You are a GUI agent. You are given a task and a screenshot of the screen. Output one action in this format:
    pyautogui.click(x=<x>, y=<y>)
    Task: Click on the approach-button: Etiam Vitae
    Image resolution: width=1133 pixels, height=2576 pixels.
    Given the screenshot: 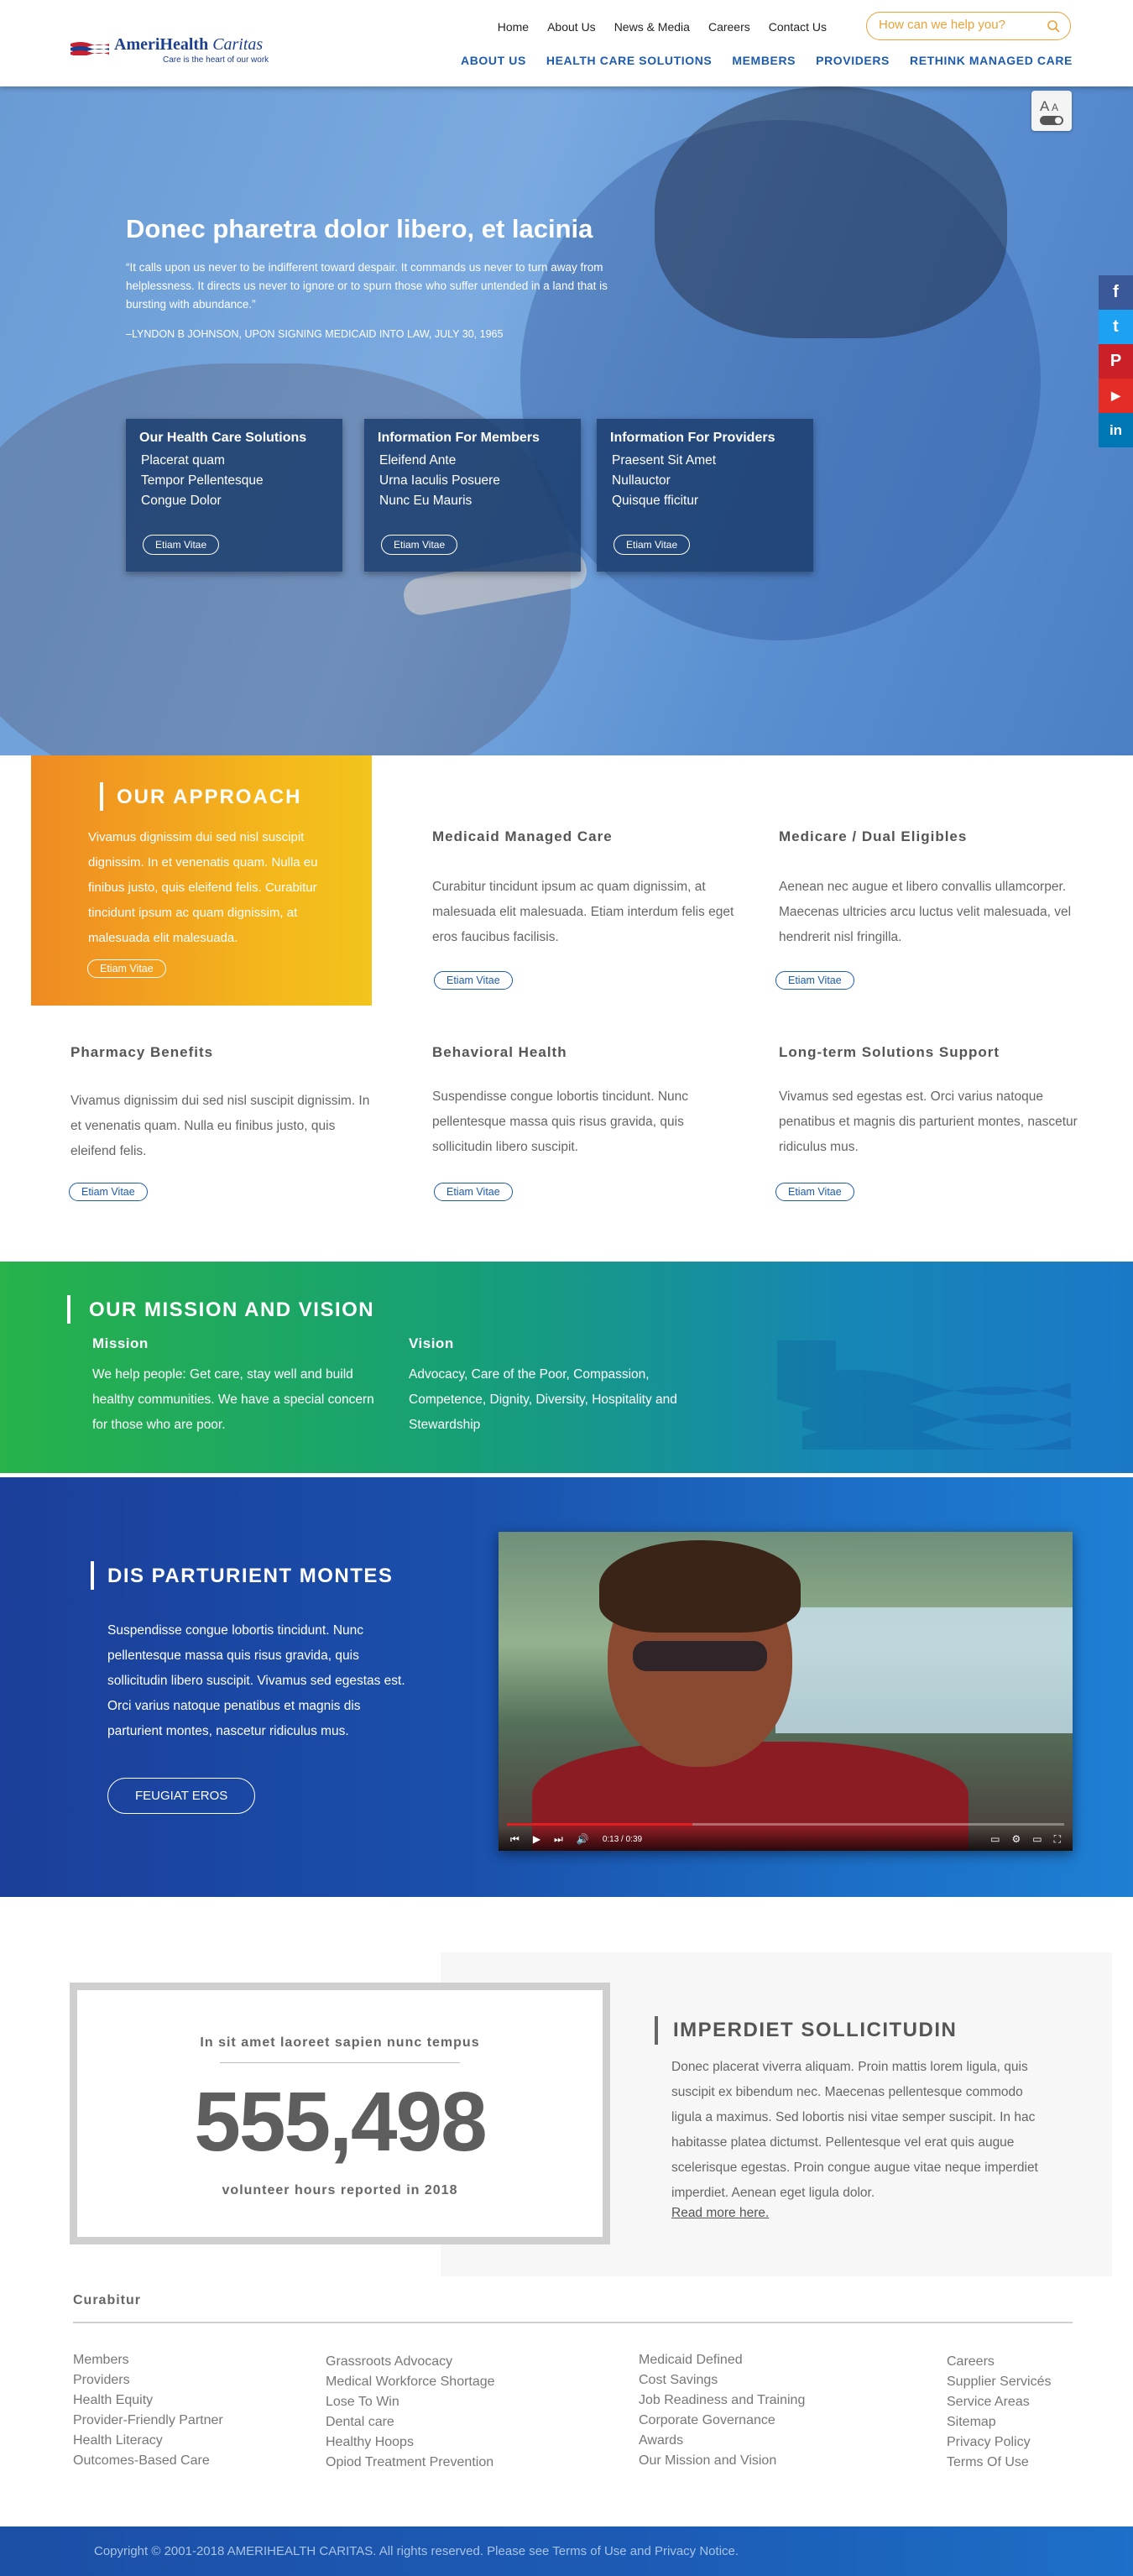 What is the action you would take?
    pyautogui.click(x=126, y=968)
    